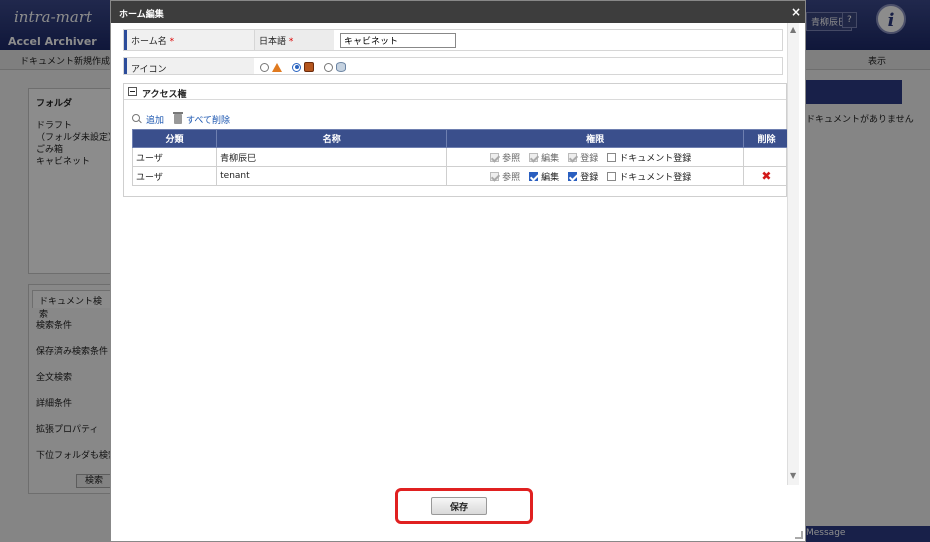 The height and width of the screenshot is (542, 930). What do you see at coordinates (273, 42) in the screenshot?
I see `language-label-text: 日本語` at bounding box center [273, 42].